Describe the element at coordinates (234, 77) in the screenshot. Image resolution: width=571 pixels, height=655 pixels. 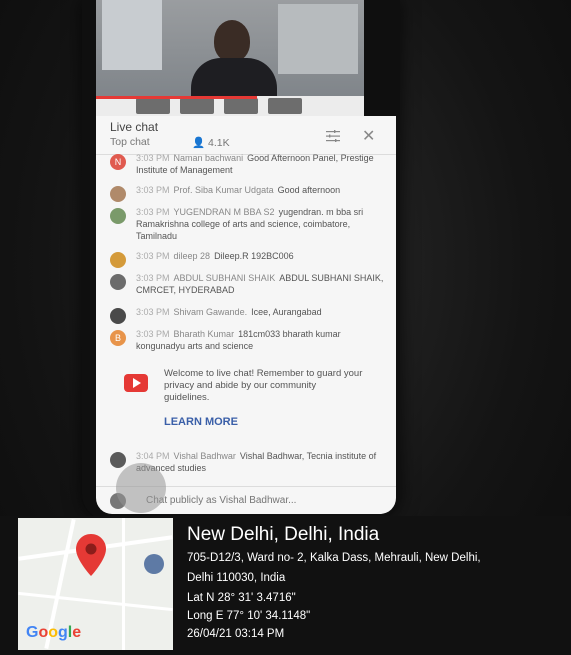
I see `speaker-body` at that location.